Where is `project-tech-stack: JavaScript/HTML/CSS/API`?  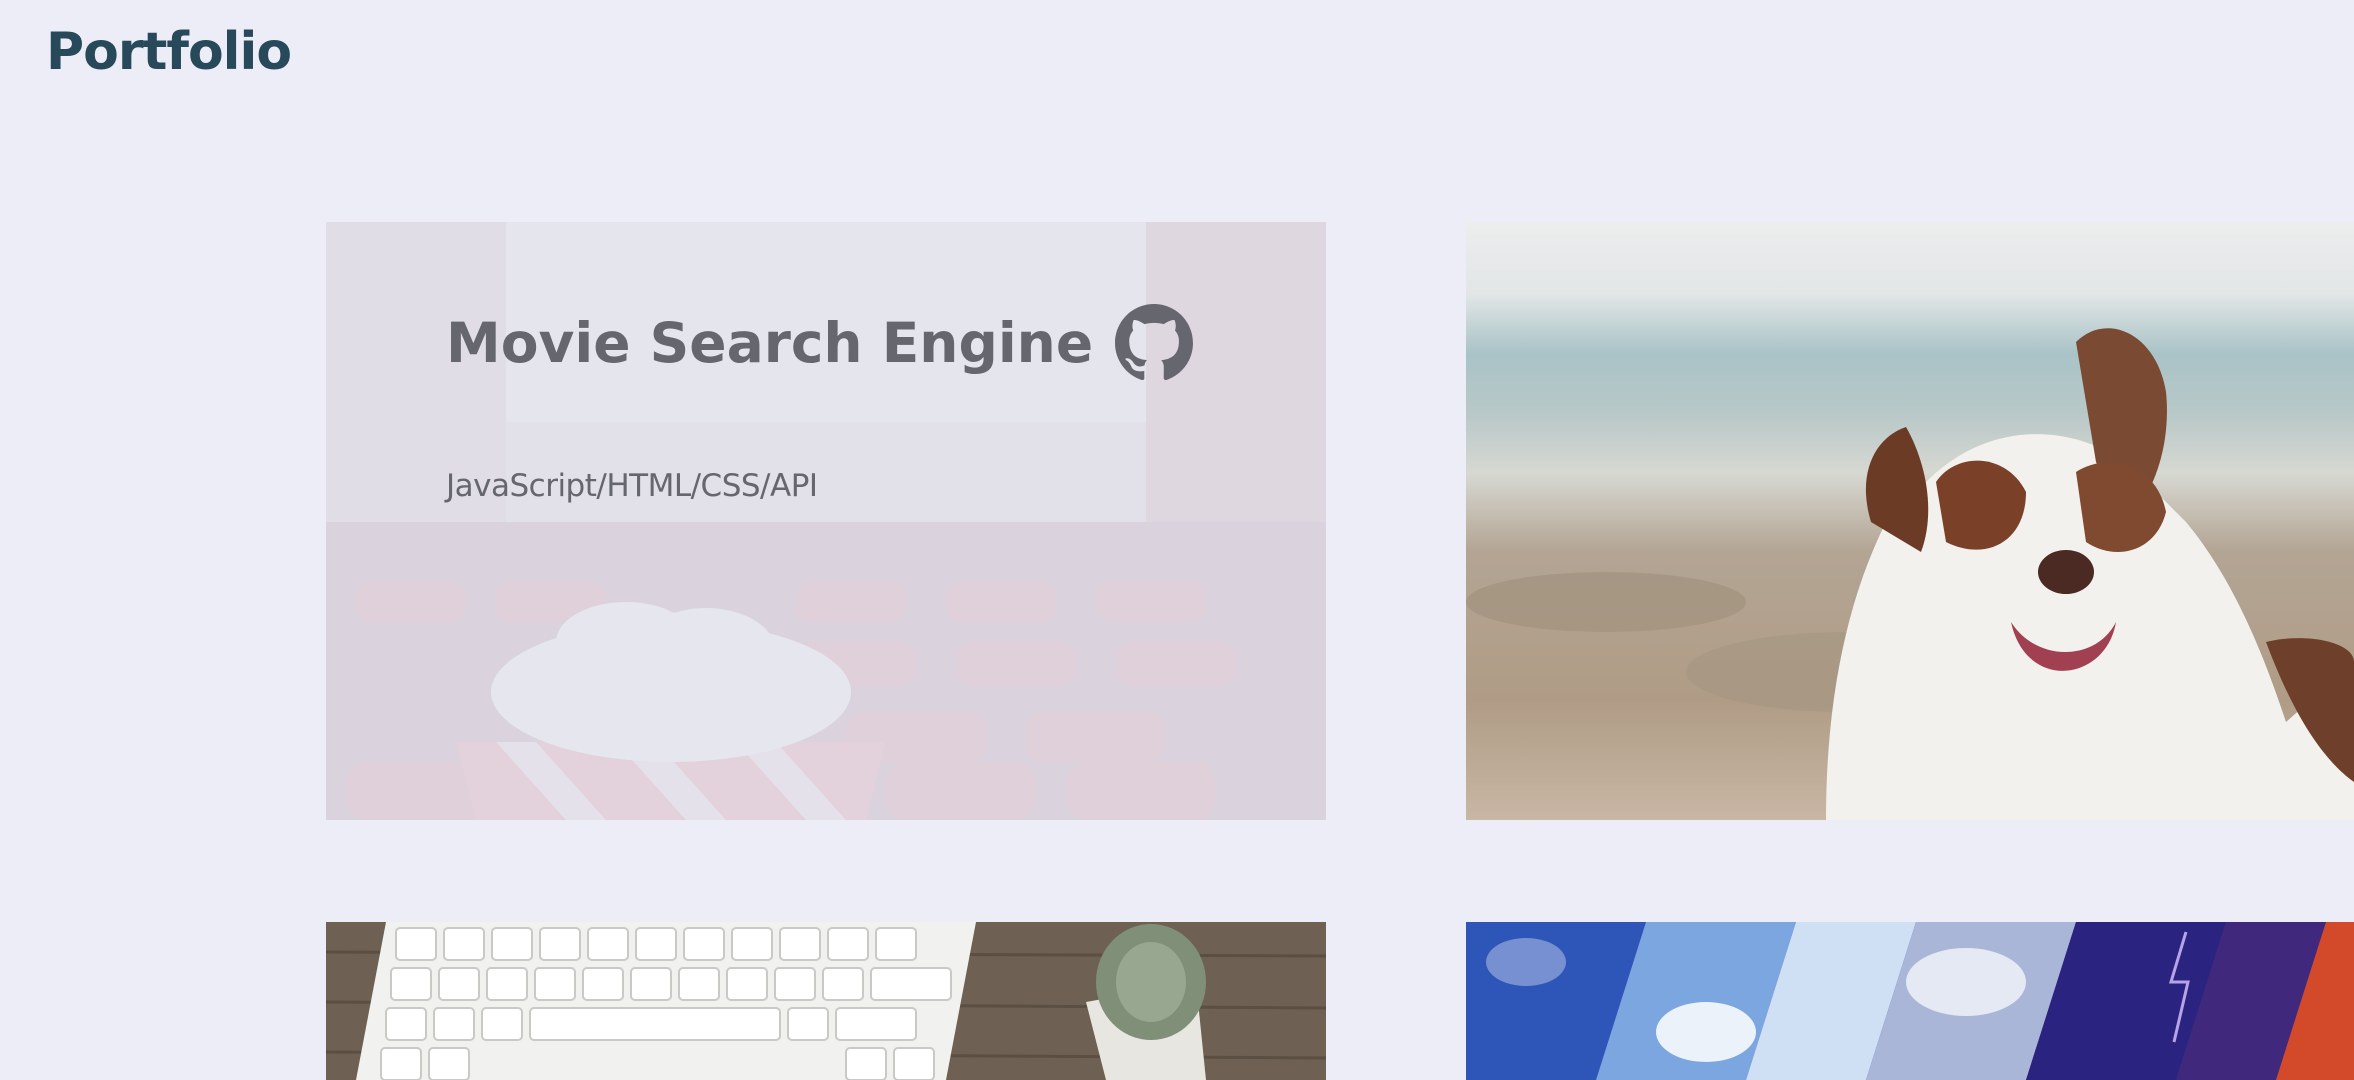 project-tech-stack: JavaScript/HTML/CSS/API is located at coordinates (632, 486).